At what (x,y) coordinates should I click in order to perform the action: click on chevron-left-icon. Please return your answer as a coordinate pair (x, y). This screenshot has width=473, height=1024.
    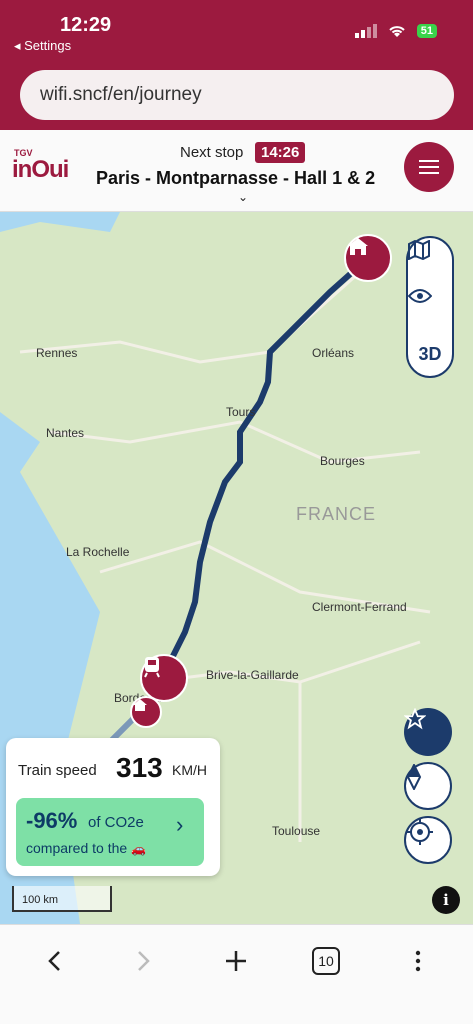
    Looking at the image, I should click on (54, 961).